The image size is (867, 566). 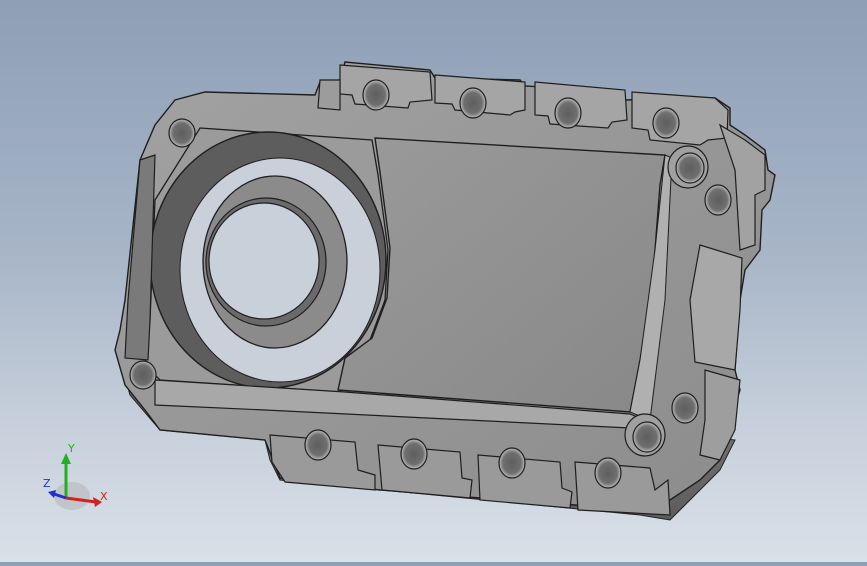 What do you see at coordinates (47, 483) in the screenshot?
I see `z-axis-label: Z` at bounding box center [47, 483].